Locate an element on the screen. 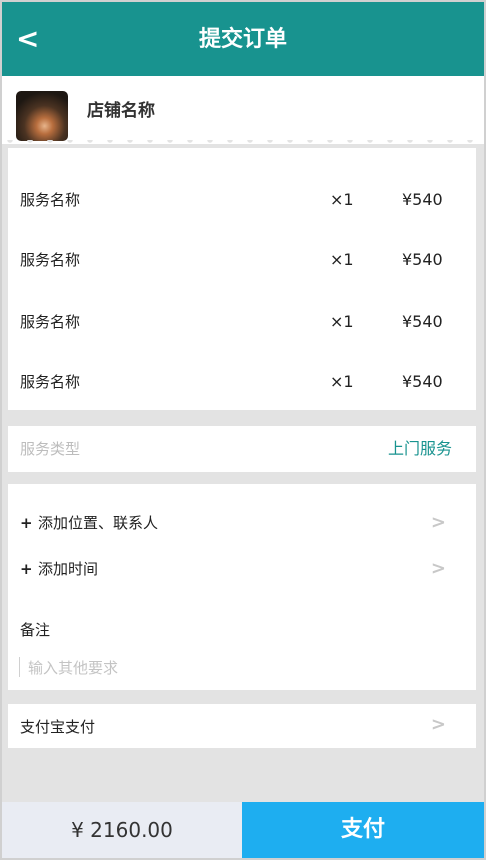  scallop-divider is located at coordinates (243, 144).